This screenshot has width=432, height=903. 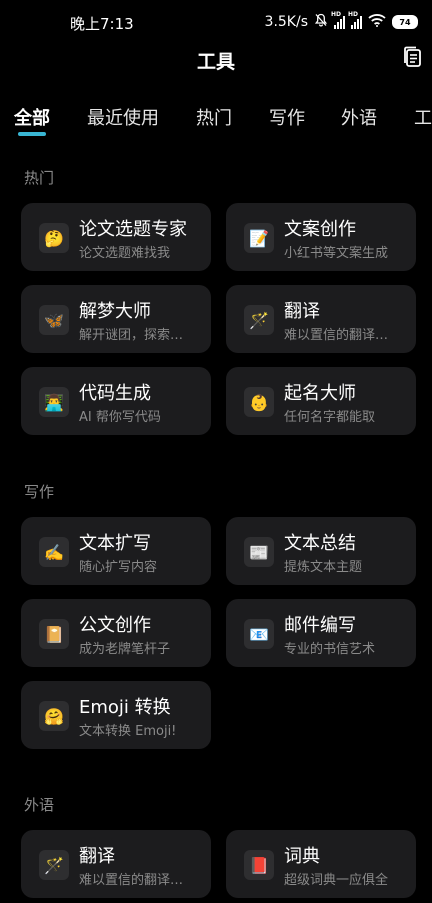 I want to click on tab-writing: 写作, so click(x=287, y=117).